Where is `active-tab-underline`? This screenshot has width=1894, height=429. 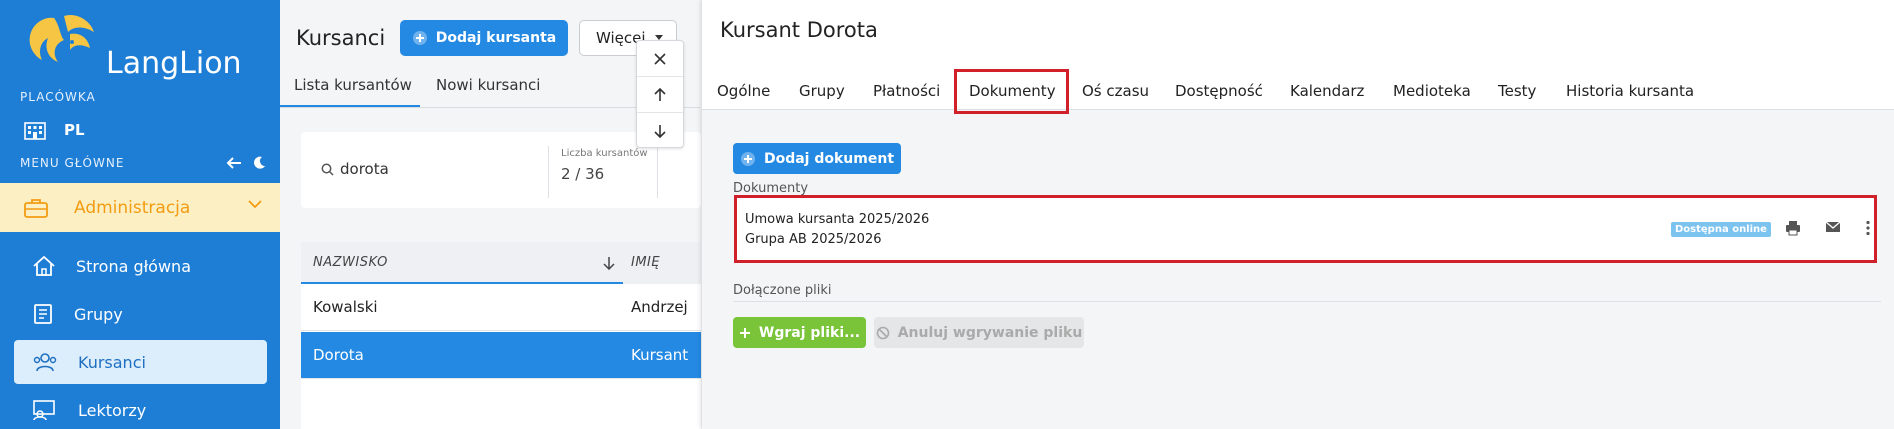
active-tab-underline is located at coordinates (350, 106).